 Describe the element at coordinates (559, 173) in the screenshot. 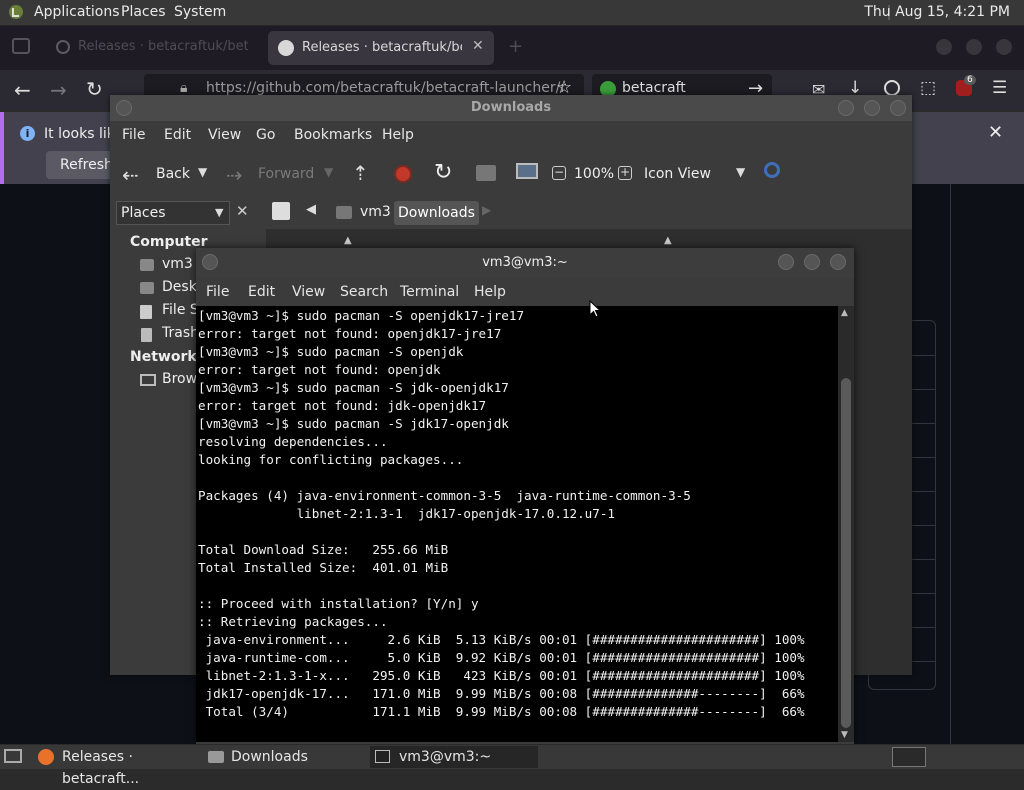

I see `zoom-out-icon: −` at that location.